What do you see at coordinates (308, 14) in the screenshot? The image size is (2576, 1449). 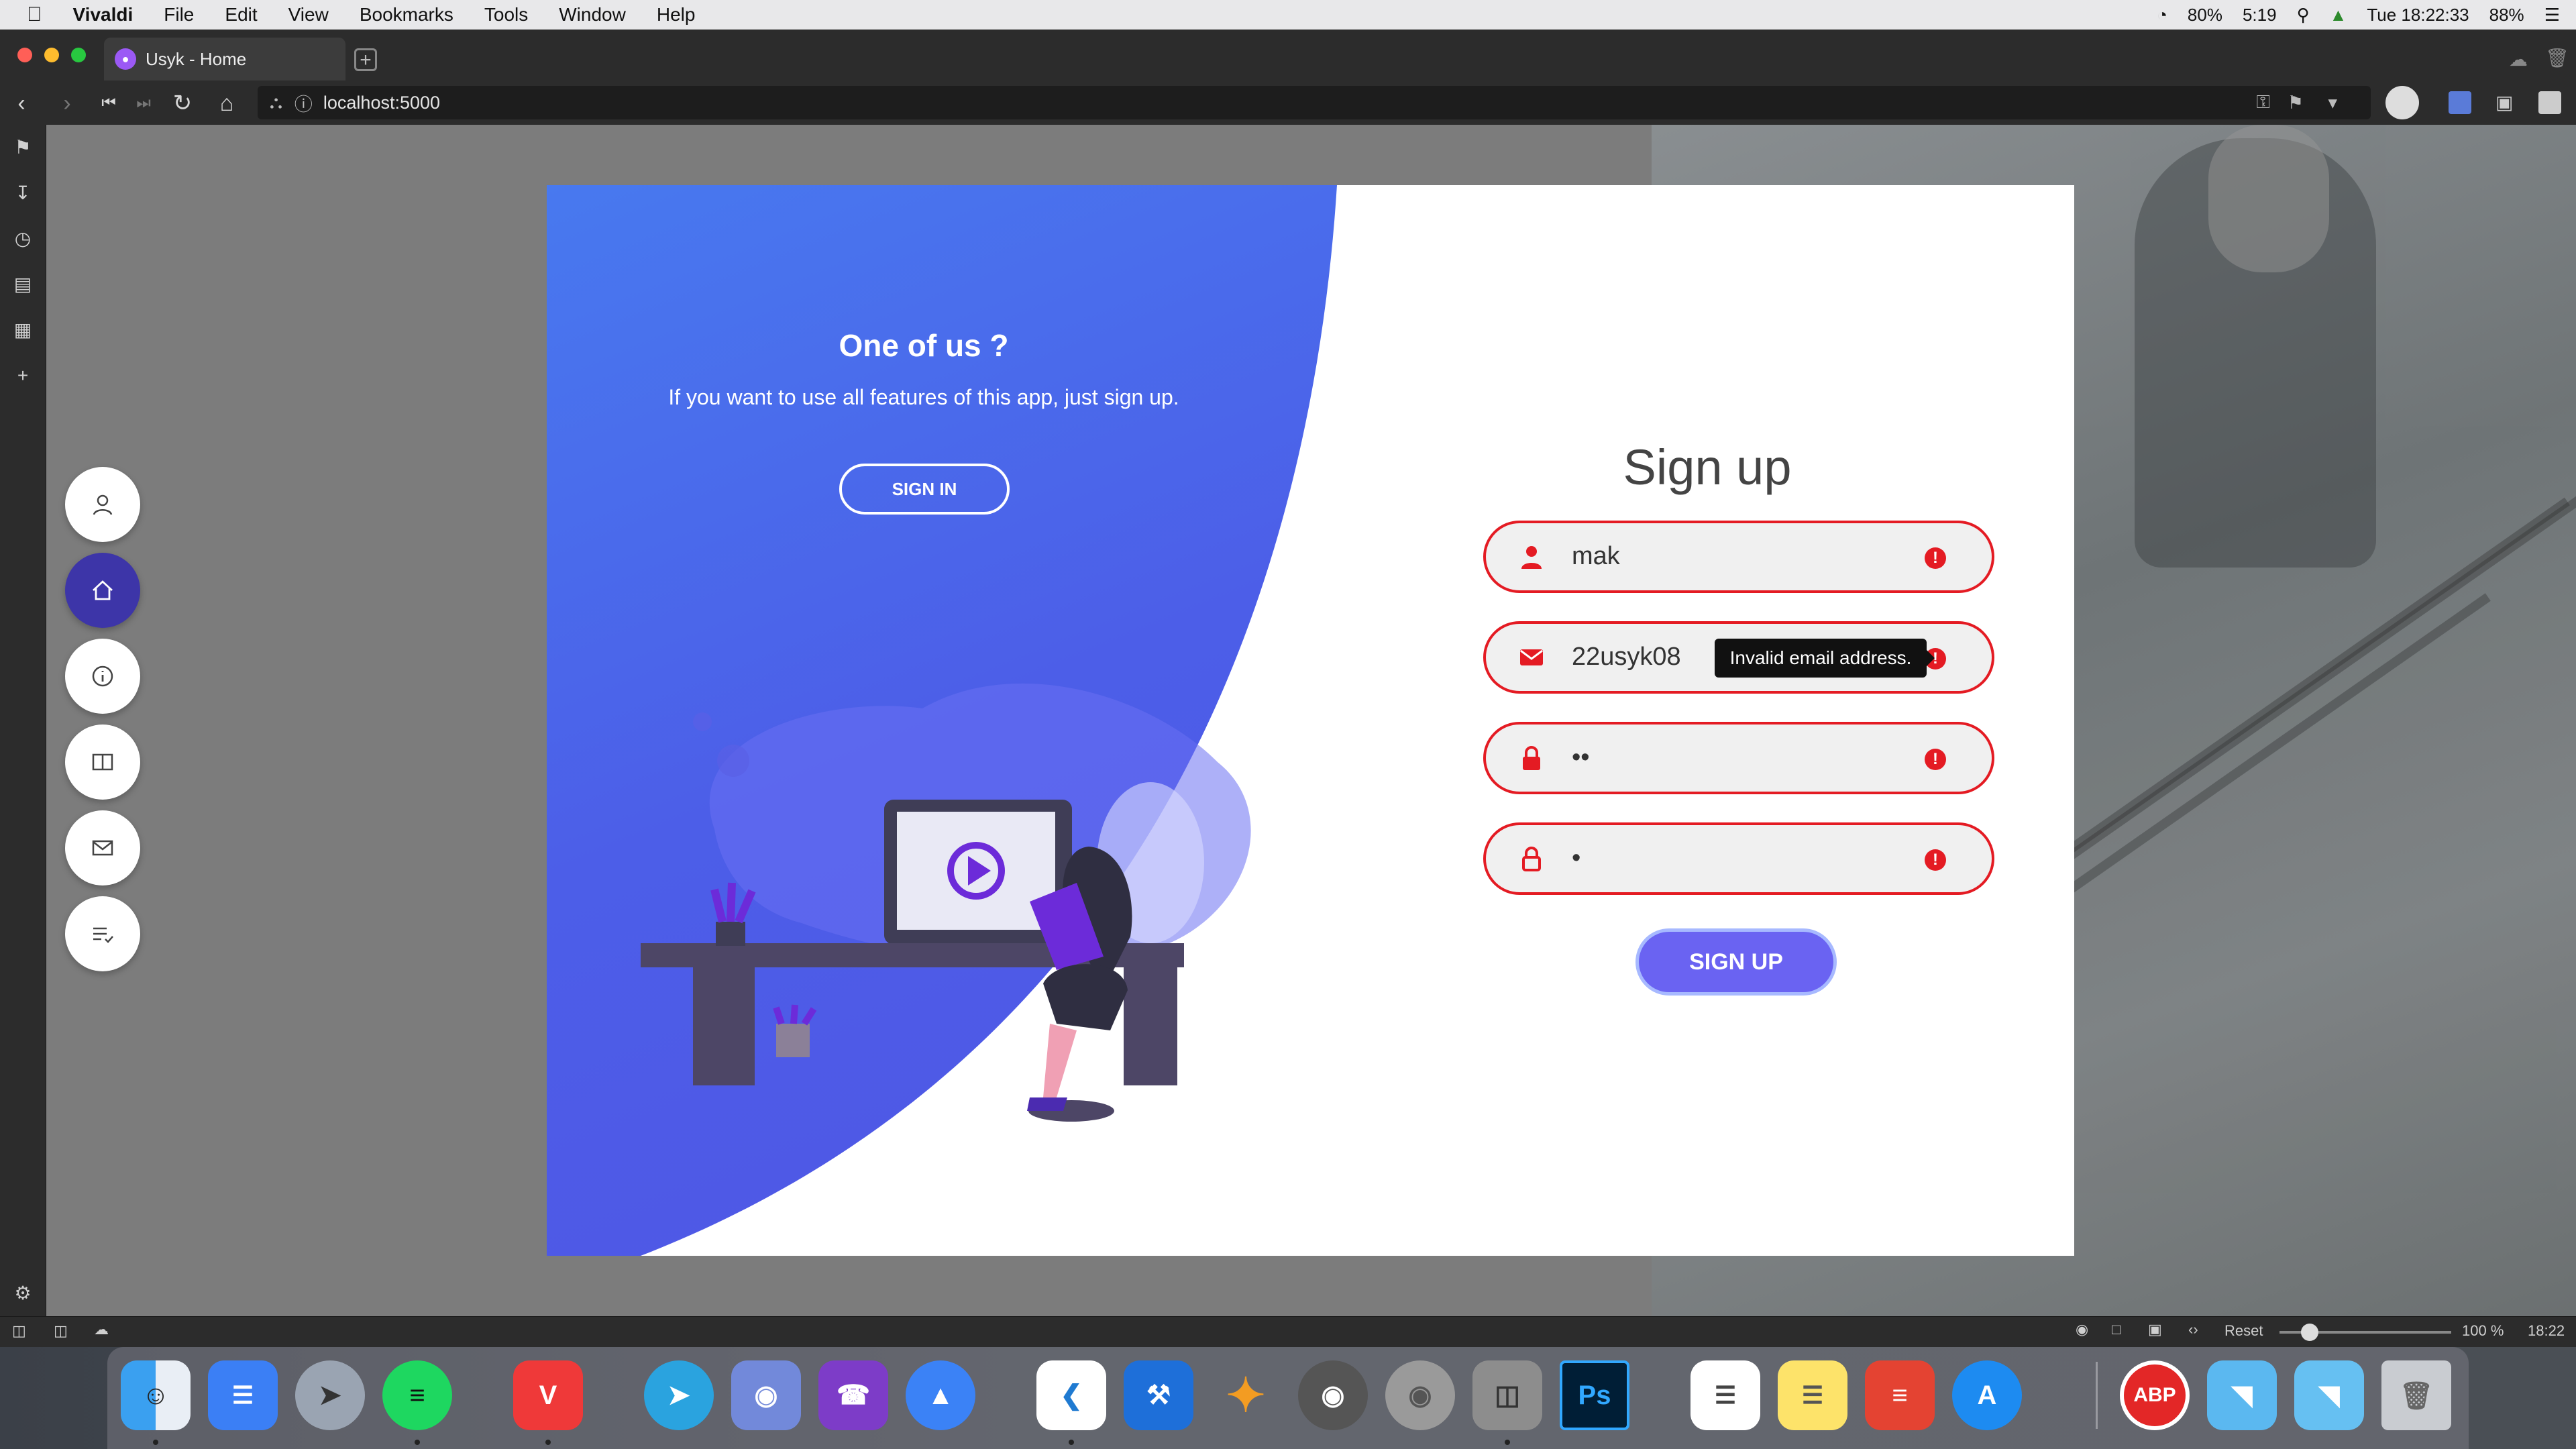 I see `menu-view: View` at bounding box center [308, 14].